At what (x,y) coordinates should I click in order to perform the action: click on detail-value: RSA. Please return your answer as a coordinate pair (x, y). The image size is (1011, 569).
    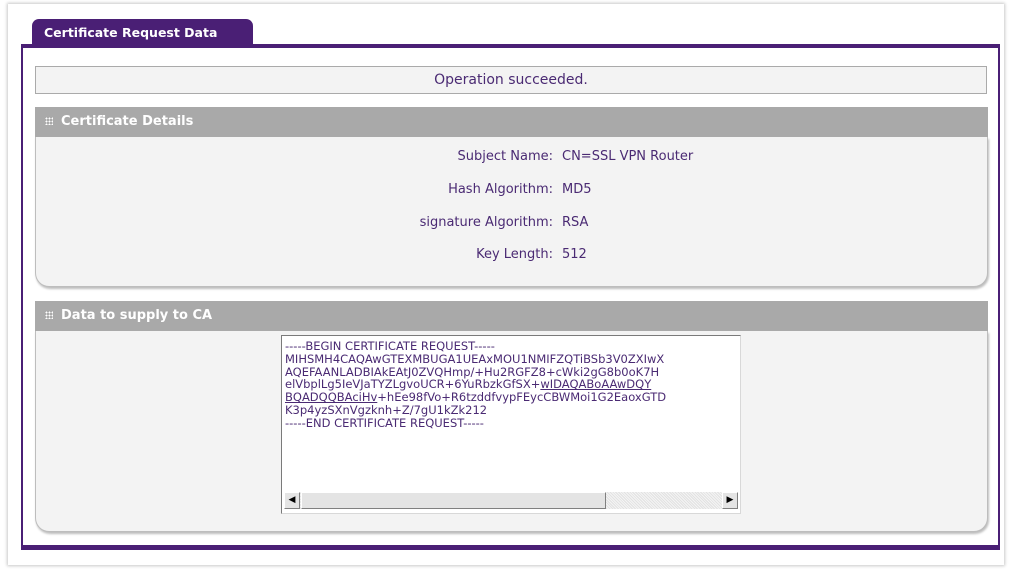
    Looking at the image, I should click on (575, 222).